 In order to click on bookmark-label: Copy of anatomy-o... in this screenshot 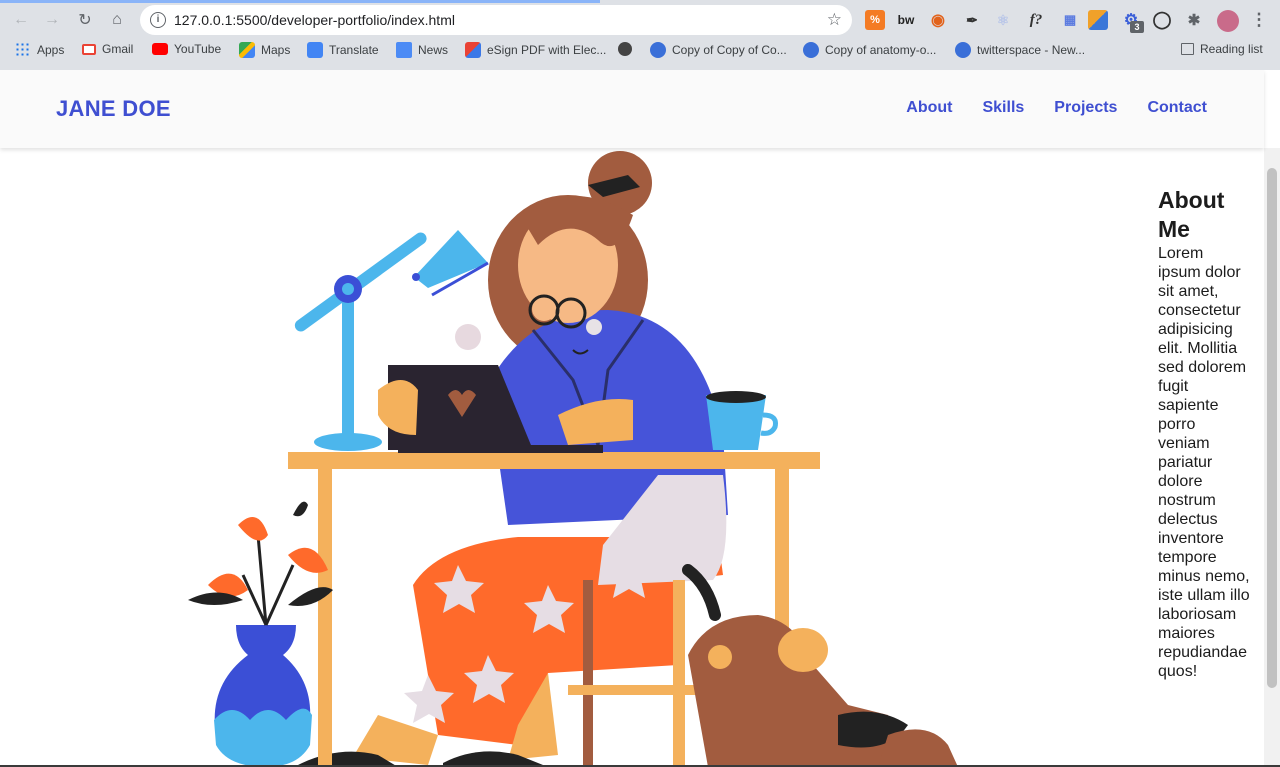, I will do `click(881, 50)`.